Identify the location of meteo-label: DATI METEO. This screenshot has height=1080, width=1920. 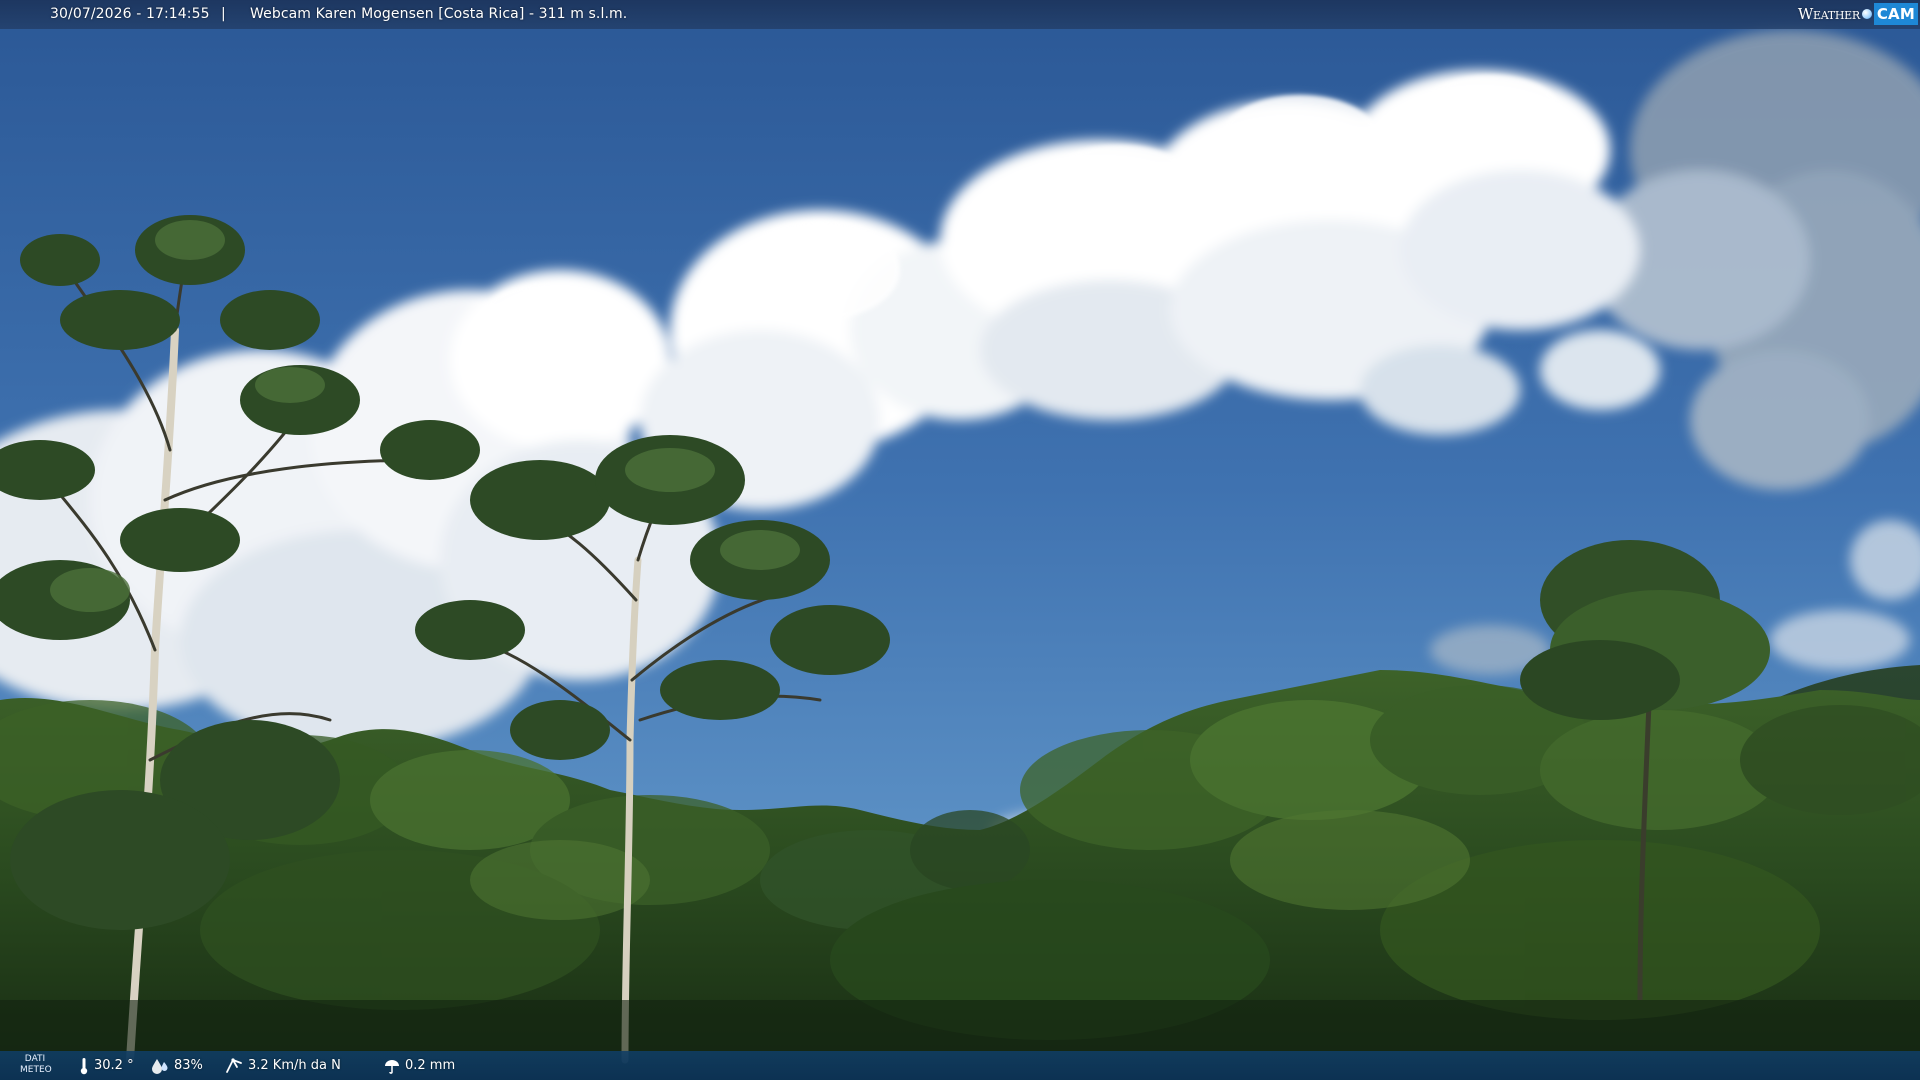
(36, 1065).